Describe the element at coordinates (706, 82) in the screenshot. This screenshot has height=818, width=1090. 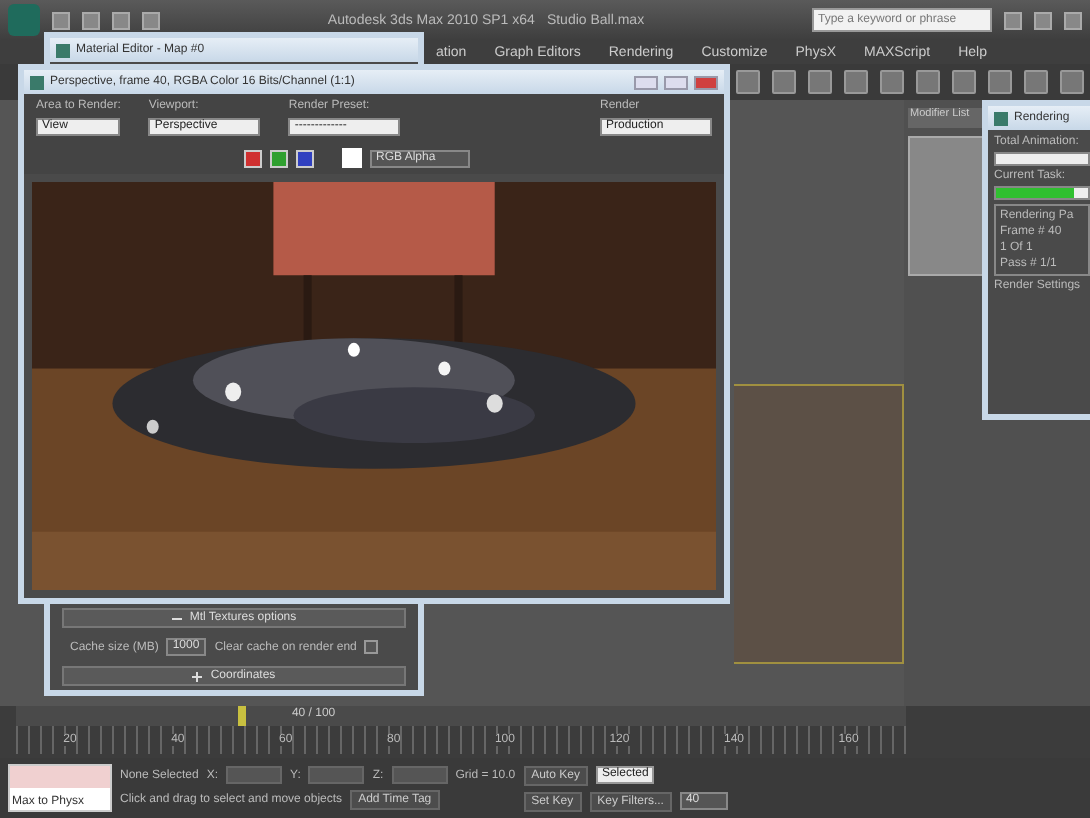
I see `close-button` at that location.